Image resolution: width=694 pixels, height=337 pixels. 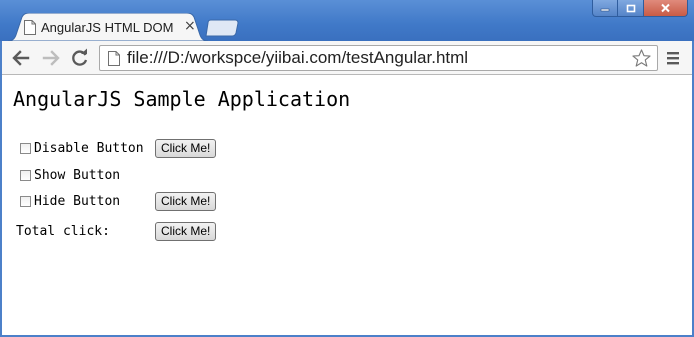 I want to click on total-click-label: Total click:, so click(x=63, y=231).